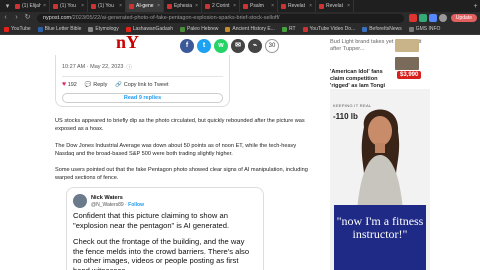 The image size is (480, 270). I want to click on bookmark-label: Paleo Hebrew, so click(203, 29).